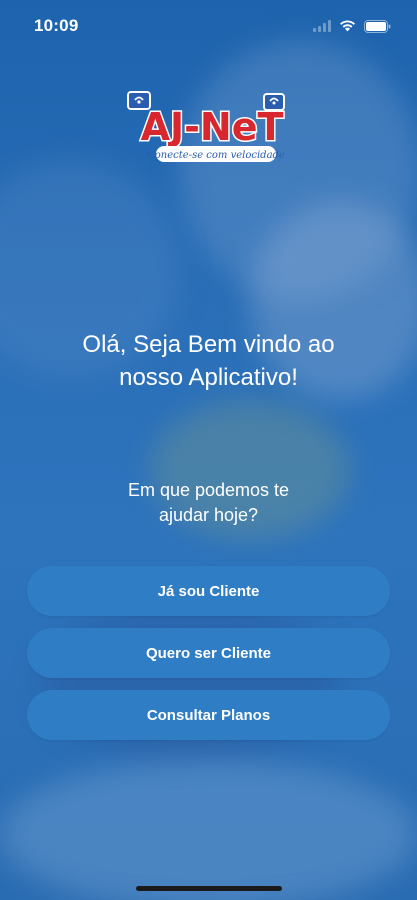 This screenshot has width=417, height=900. What do you see at coordinates (208, 515) in the screenshot?
I see `question-line-2: ajudar hoje?` at bounding box center [208, 515].